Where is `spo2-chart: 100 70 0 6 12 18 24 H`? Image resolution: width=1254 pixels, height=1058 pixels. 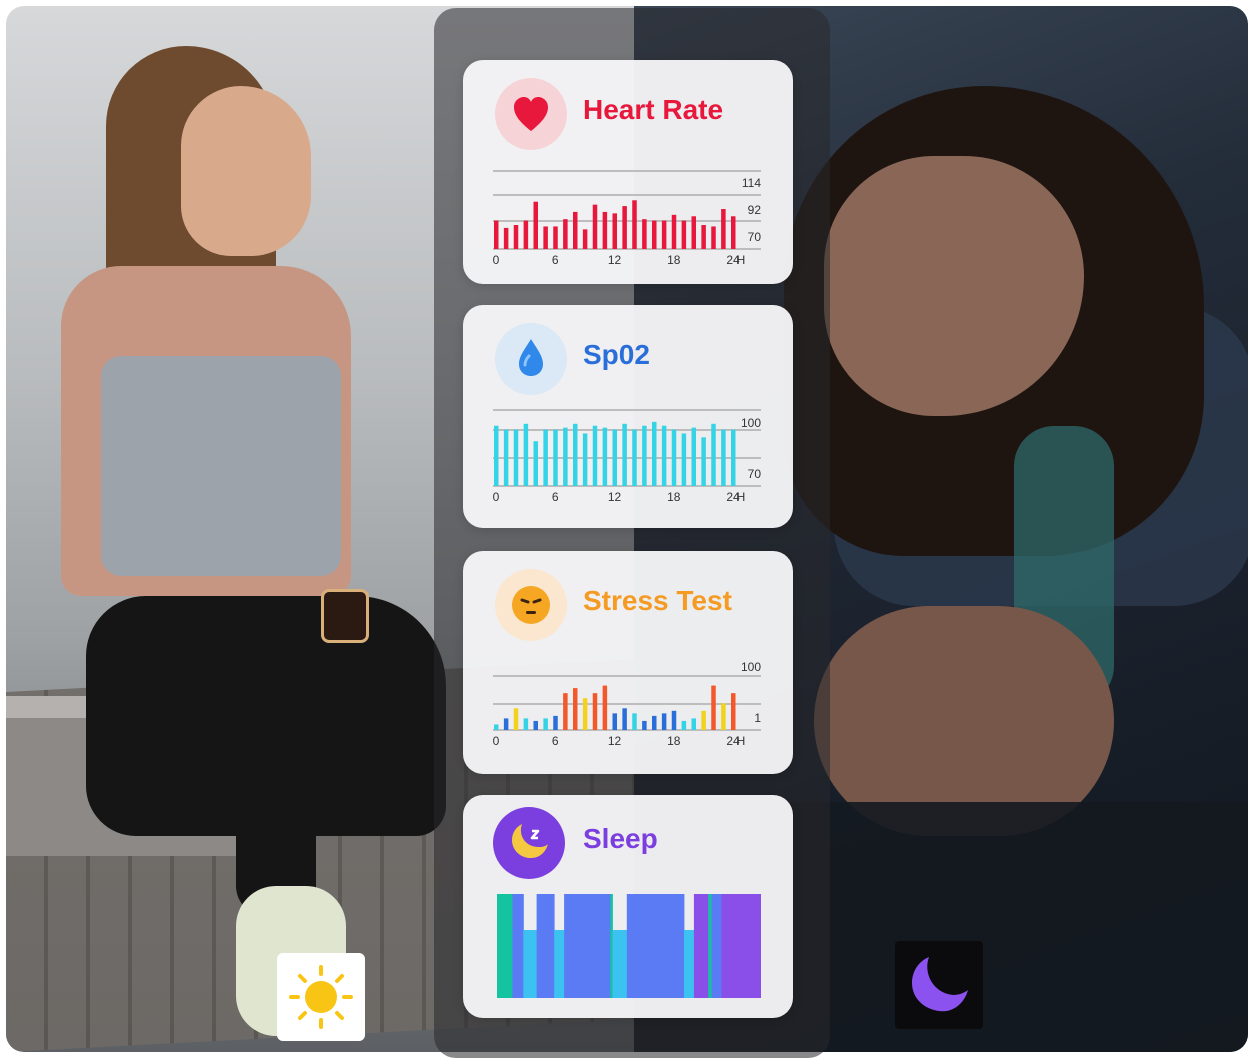
spo2-chart: 100 70 0 6 12 18 24 H is located at coordinates (633, 462).